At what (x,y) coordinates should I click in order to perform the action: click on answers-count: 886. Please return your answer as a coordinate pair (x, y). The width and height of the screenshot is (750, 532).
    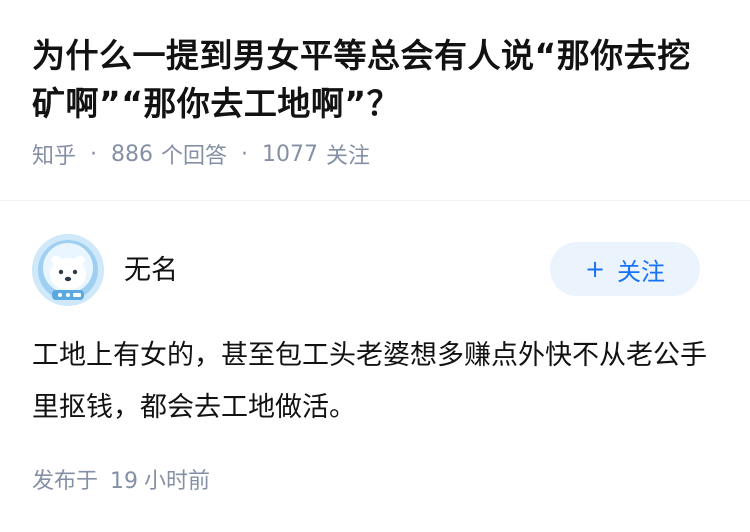
    Looking at the image, I should click on (132, 154).